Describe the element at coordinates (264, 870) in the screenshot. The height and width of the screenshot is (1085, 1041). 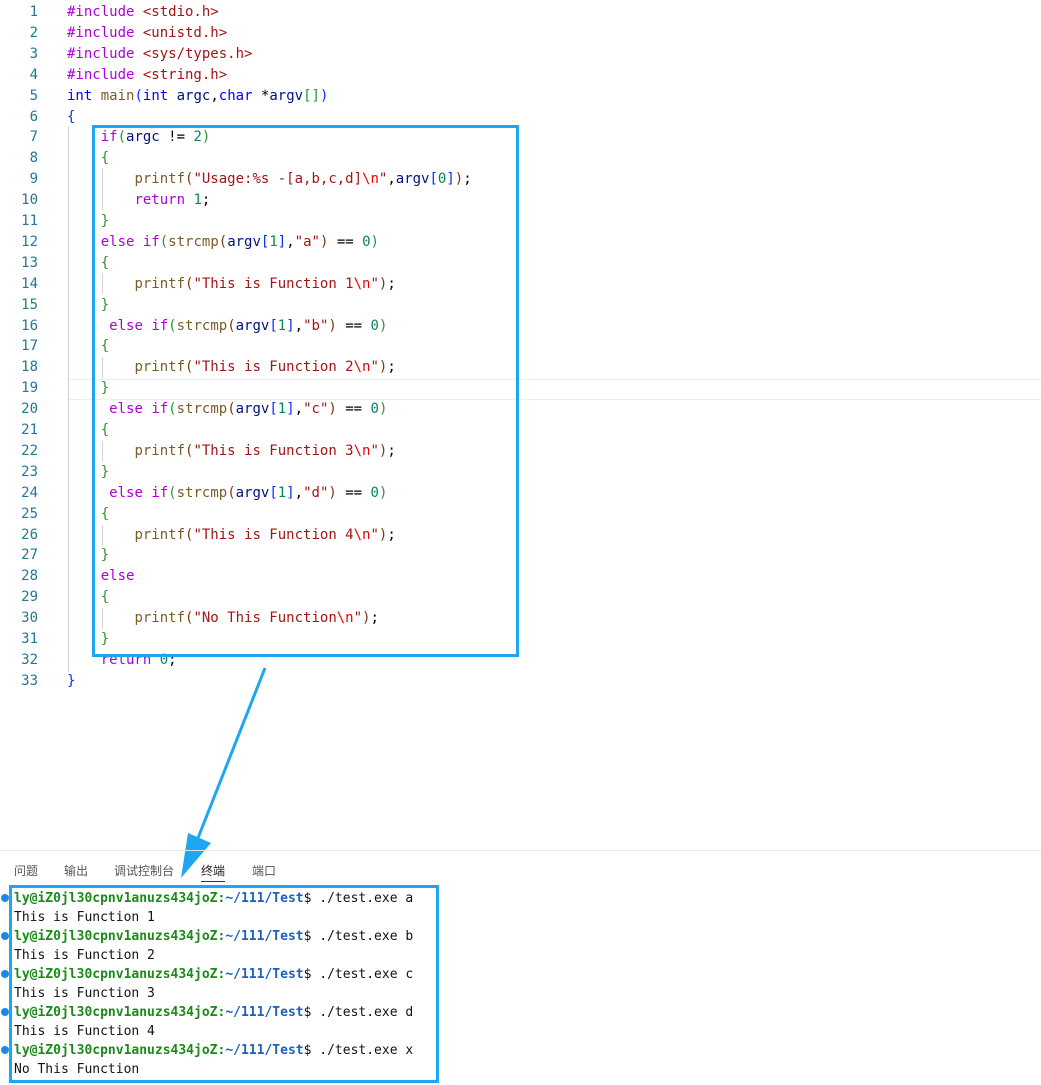
I see `tab-ports: 端口` at that location.